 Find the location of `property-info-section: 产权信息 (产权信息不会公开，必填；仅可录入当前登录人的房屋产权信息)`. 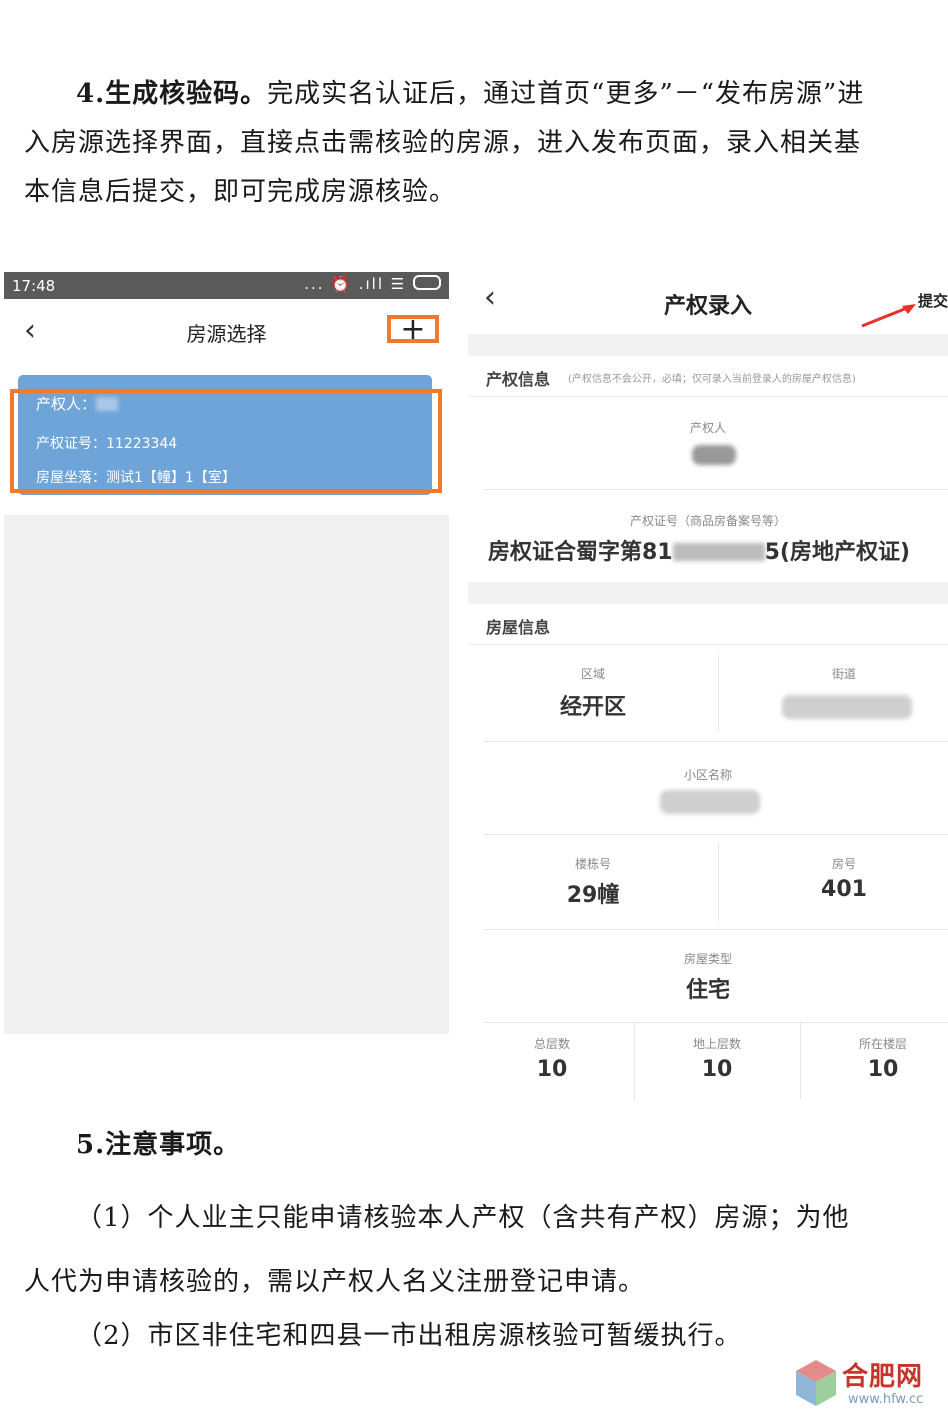

property-info-section: 产权信息 (产权信息不会公开，必填；仅可录入当前登录人的房屋产权信息) is located at coordinates (708, 376).